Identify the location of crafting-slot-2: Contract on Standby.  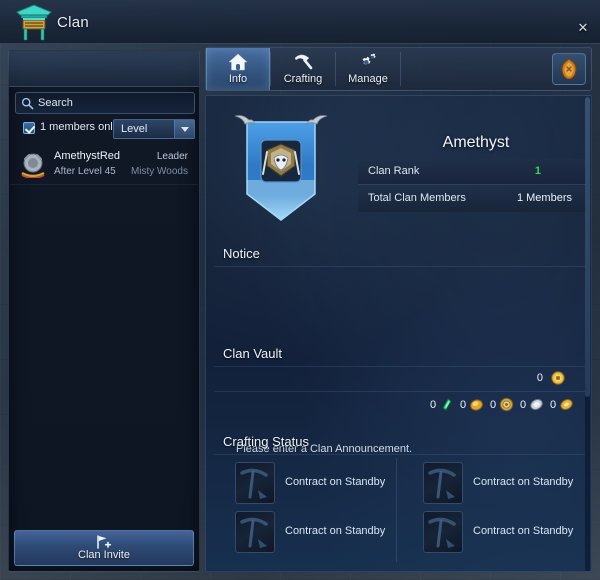
(308, 532).